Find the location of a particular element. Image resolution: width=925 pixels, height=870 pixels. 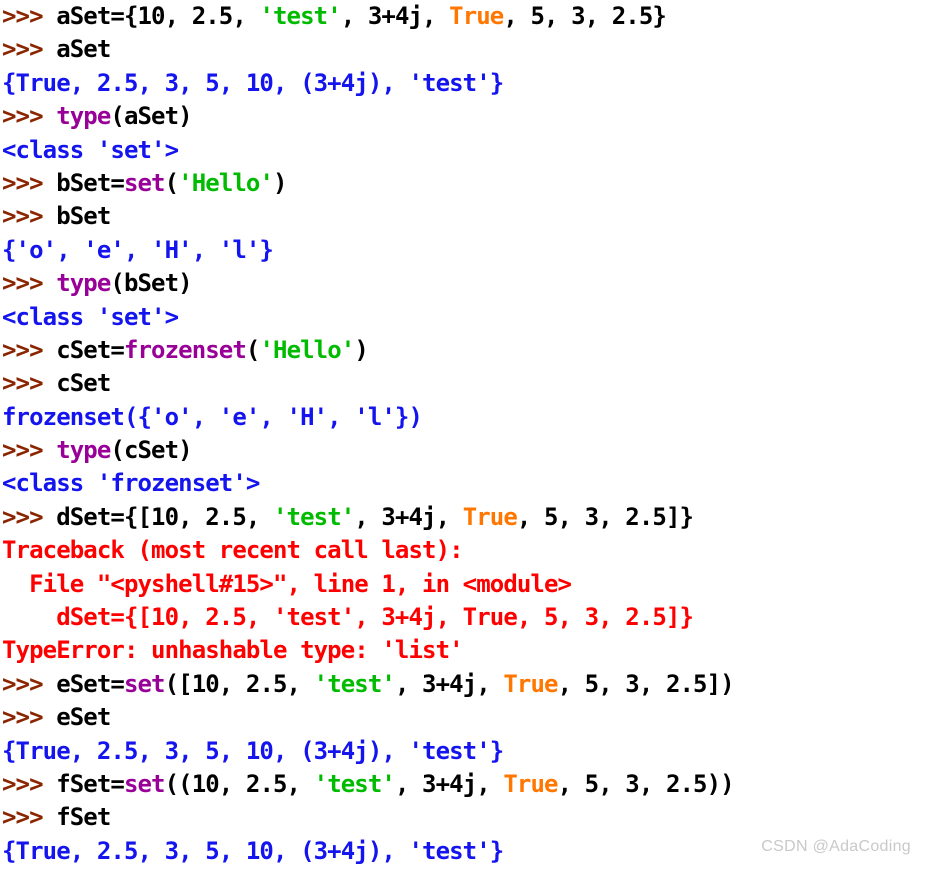

token-error: Traceback (most recent call last): is located at coordinates (233, 550).